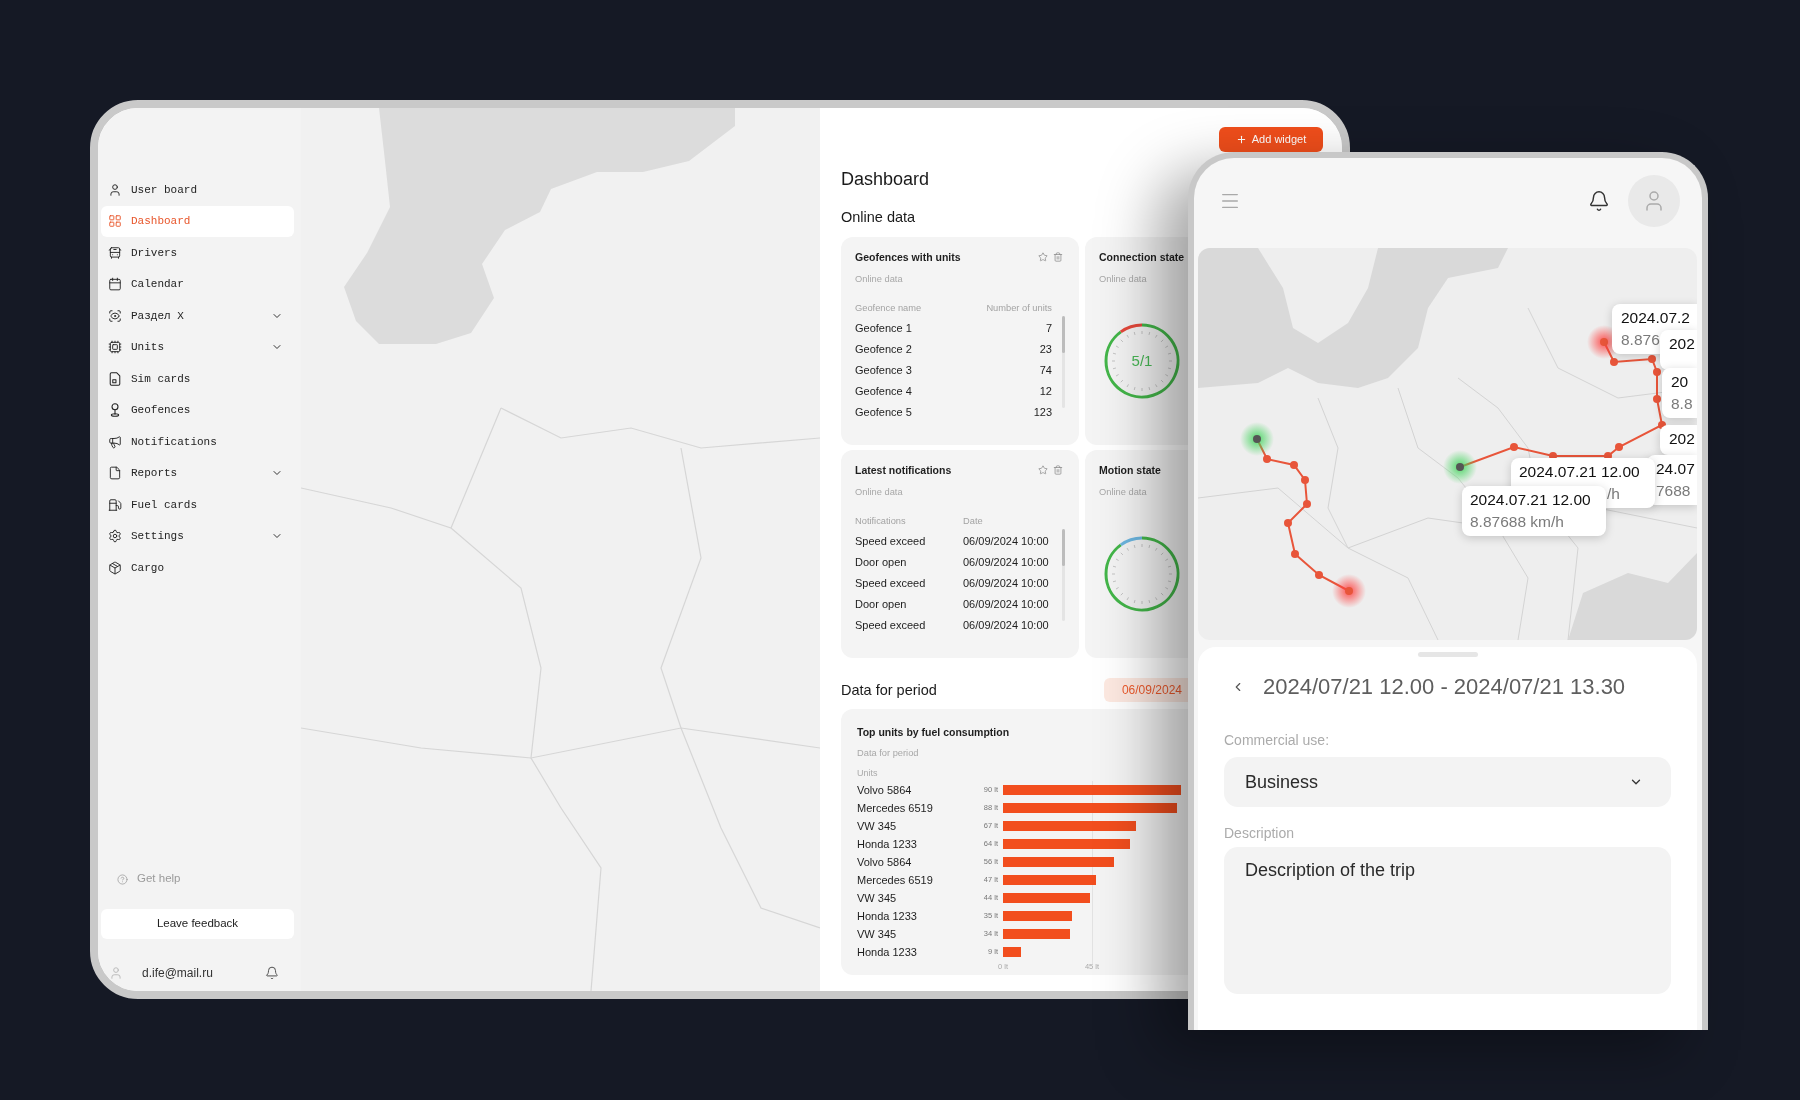  Describe the element at coordinates (1045, 390) in the screenshot. I see `table-cell: 12` at that location.